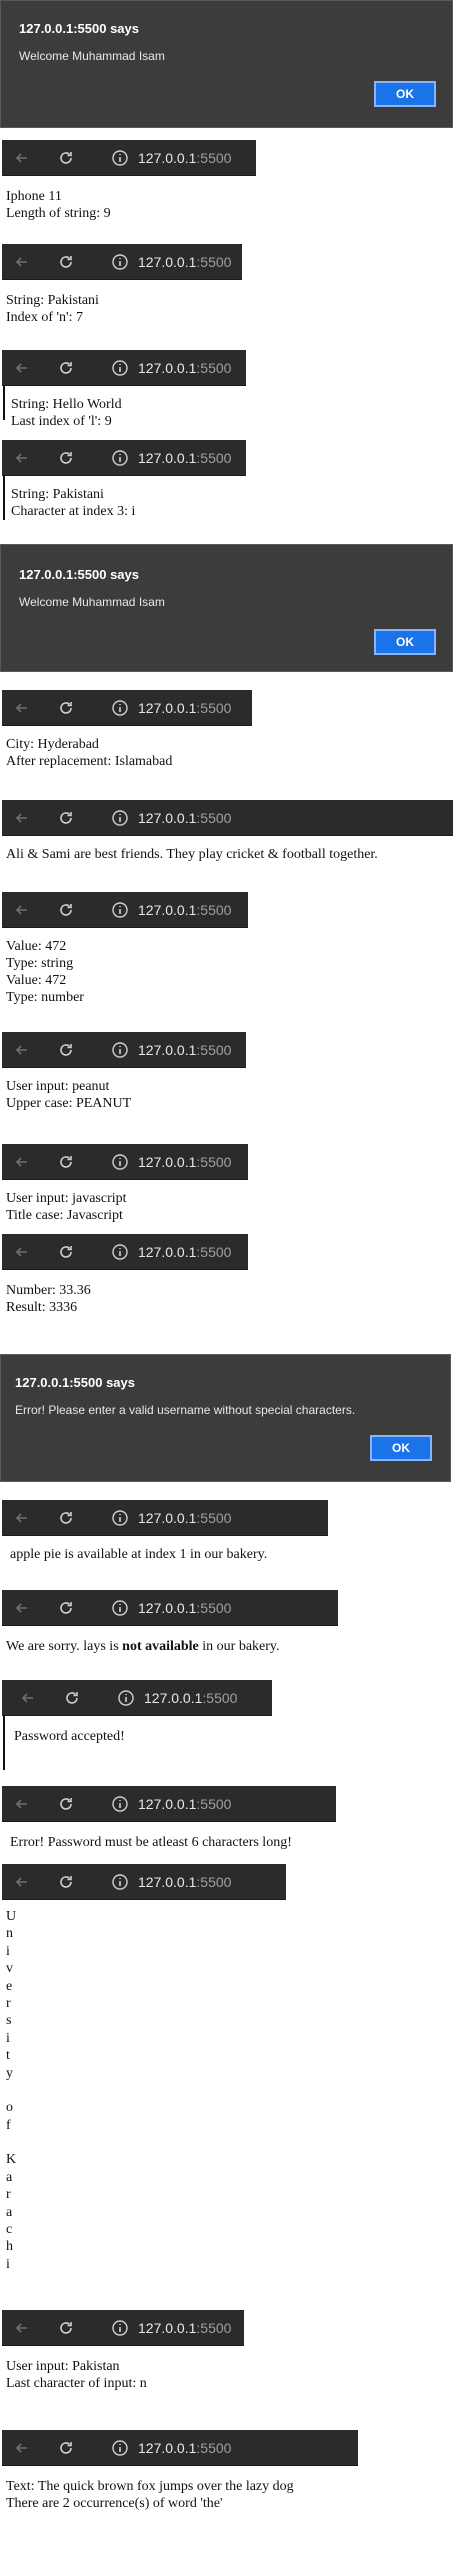  I want to click on output-line: String: Pakistani, so click(57, 494).